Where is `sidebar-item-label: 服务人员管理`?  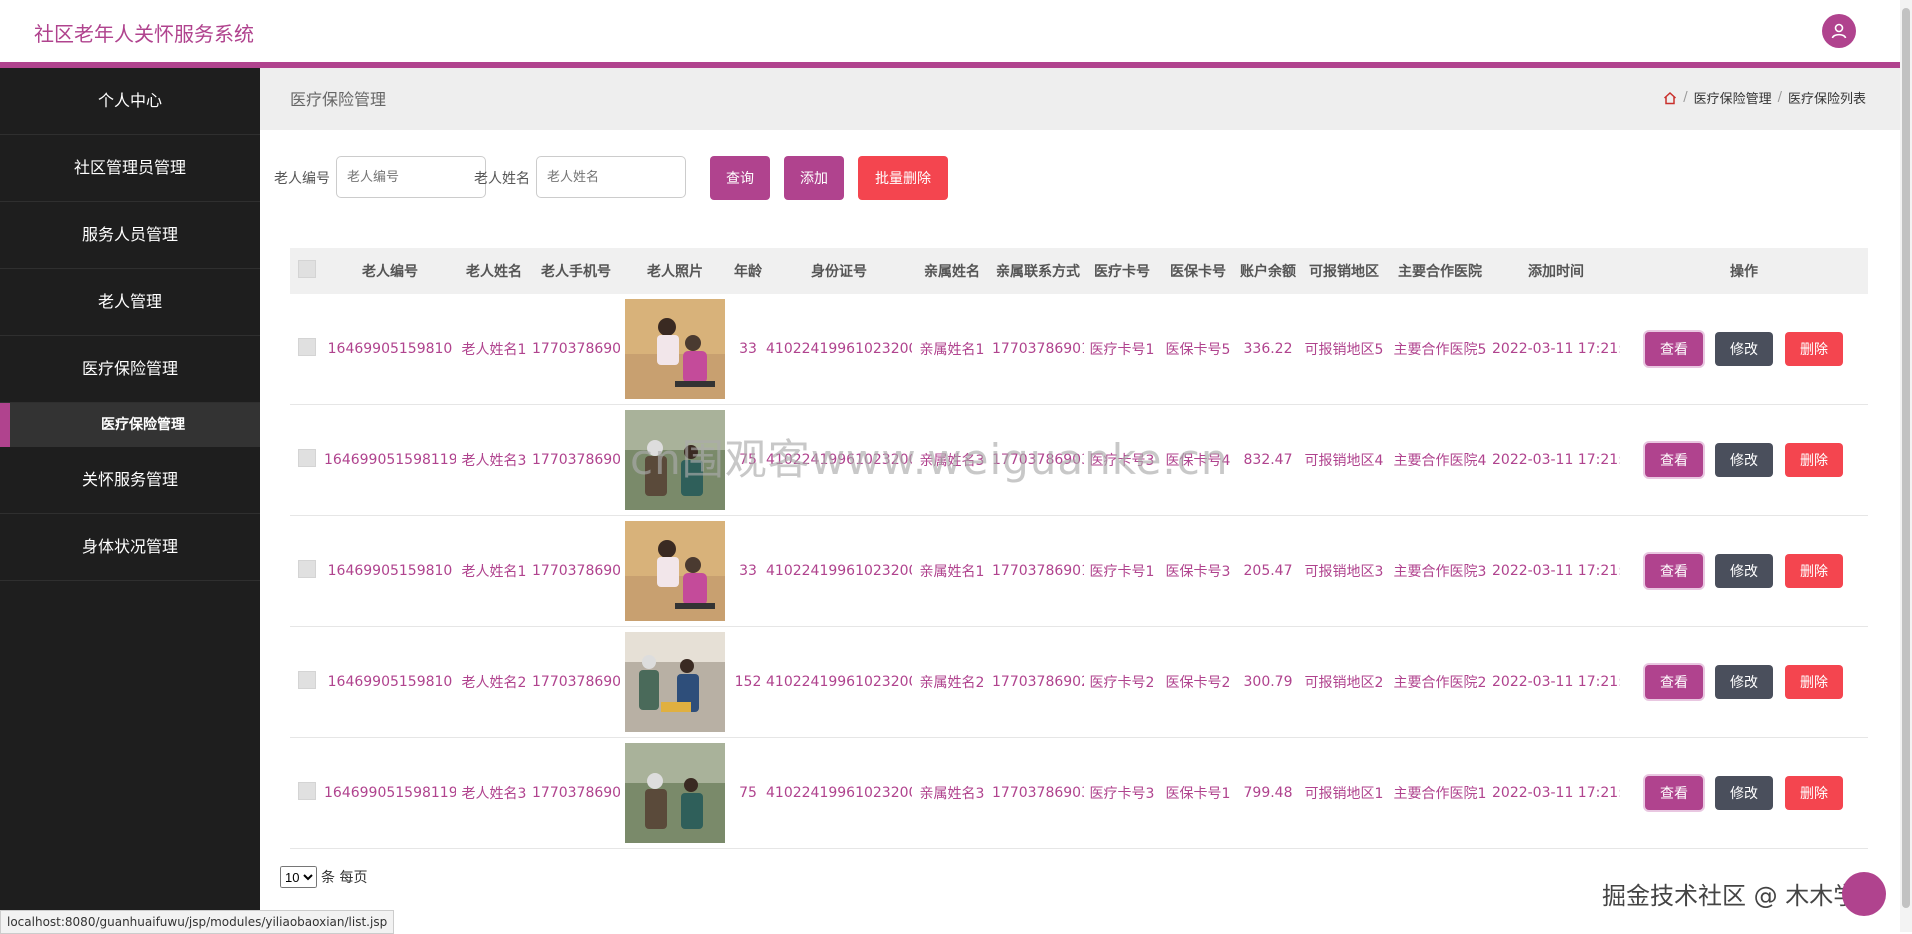 sidebar-item-label: 服务人员管理 is located at coordinates (129, 234).